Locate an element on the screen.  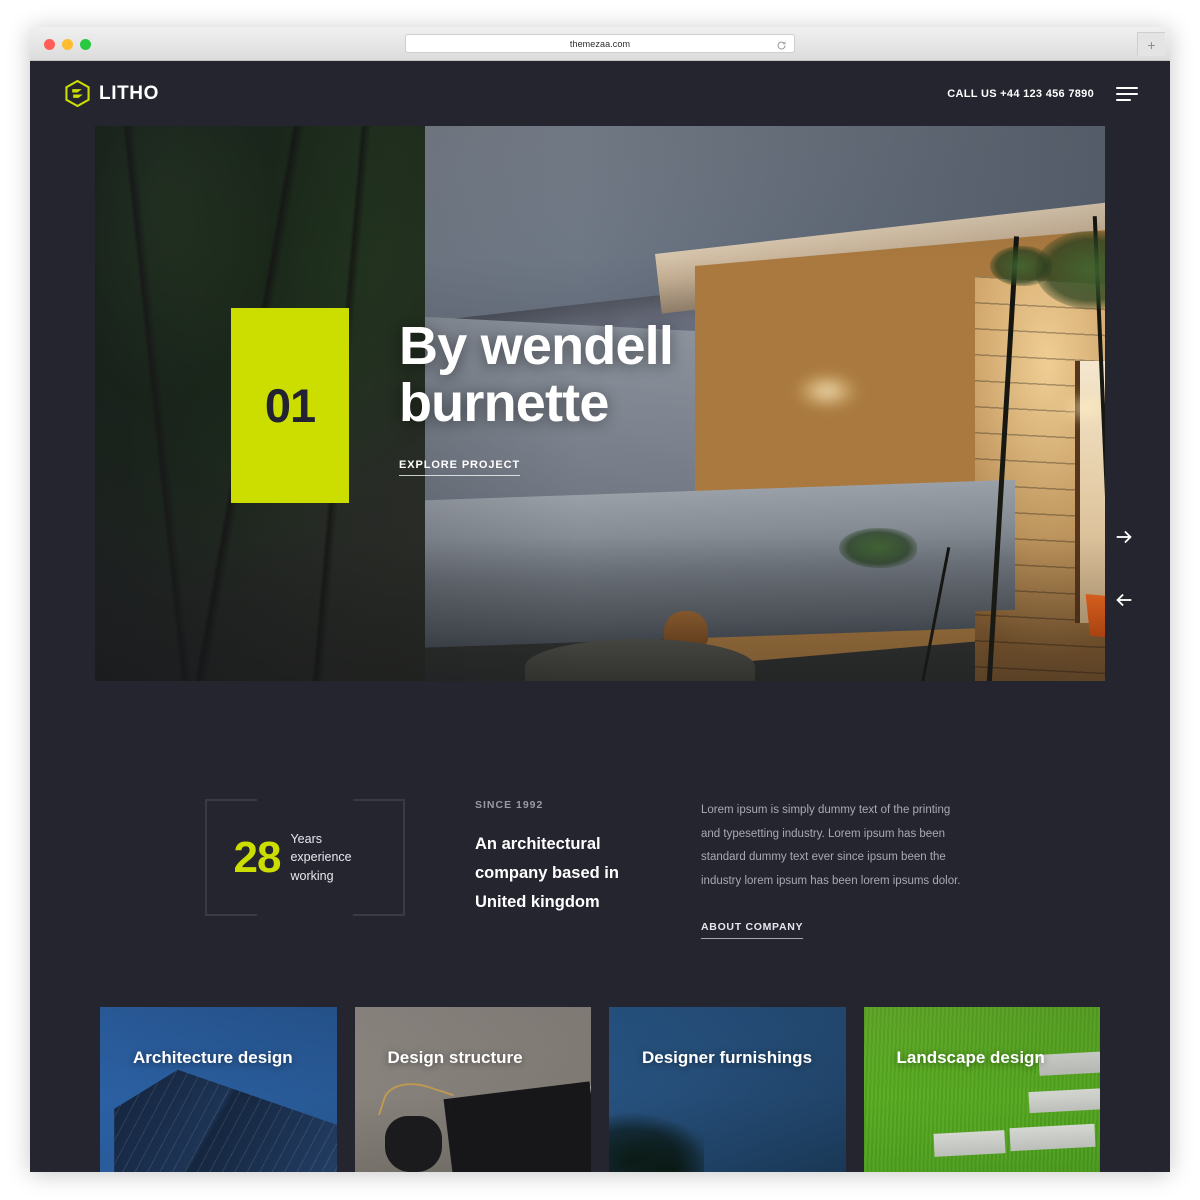
window-traffic-lights is located at coordinates (67, 44).